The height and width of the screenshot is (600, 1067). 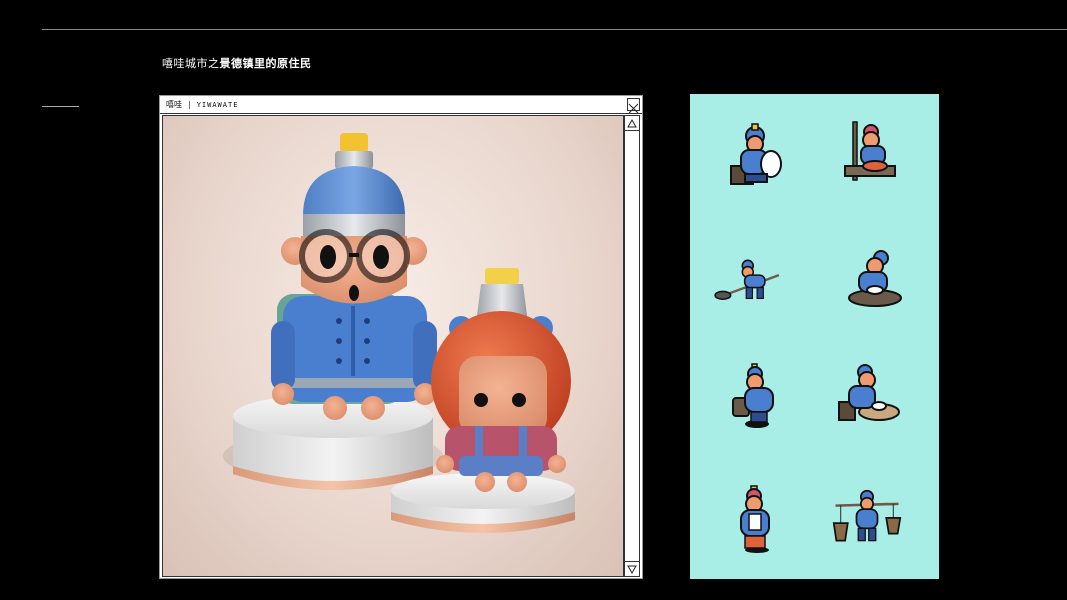 What do you see at coordinates (401, 105) in the screenshot?
I see `window-titlebar: 嘻哇 | YIWAWATE` at bounding box center [401, 105].